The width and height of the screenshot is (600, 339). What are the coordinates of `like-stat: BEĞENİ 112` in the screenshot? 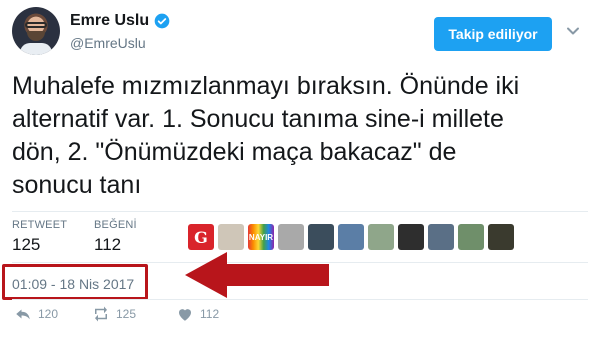 It's located at (115, 237).